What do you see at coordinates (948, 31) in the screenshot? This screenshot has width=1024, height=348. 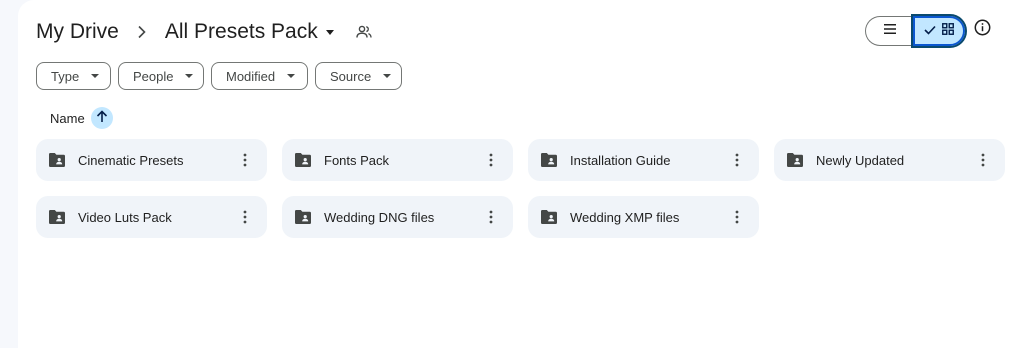 I see `grid-icon` at bounding box center [948, 31].